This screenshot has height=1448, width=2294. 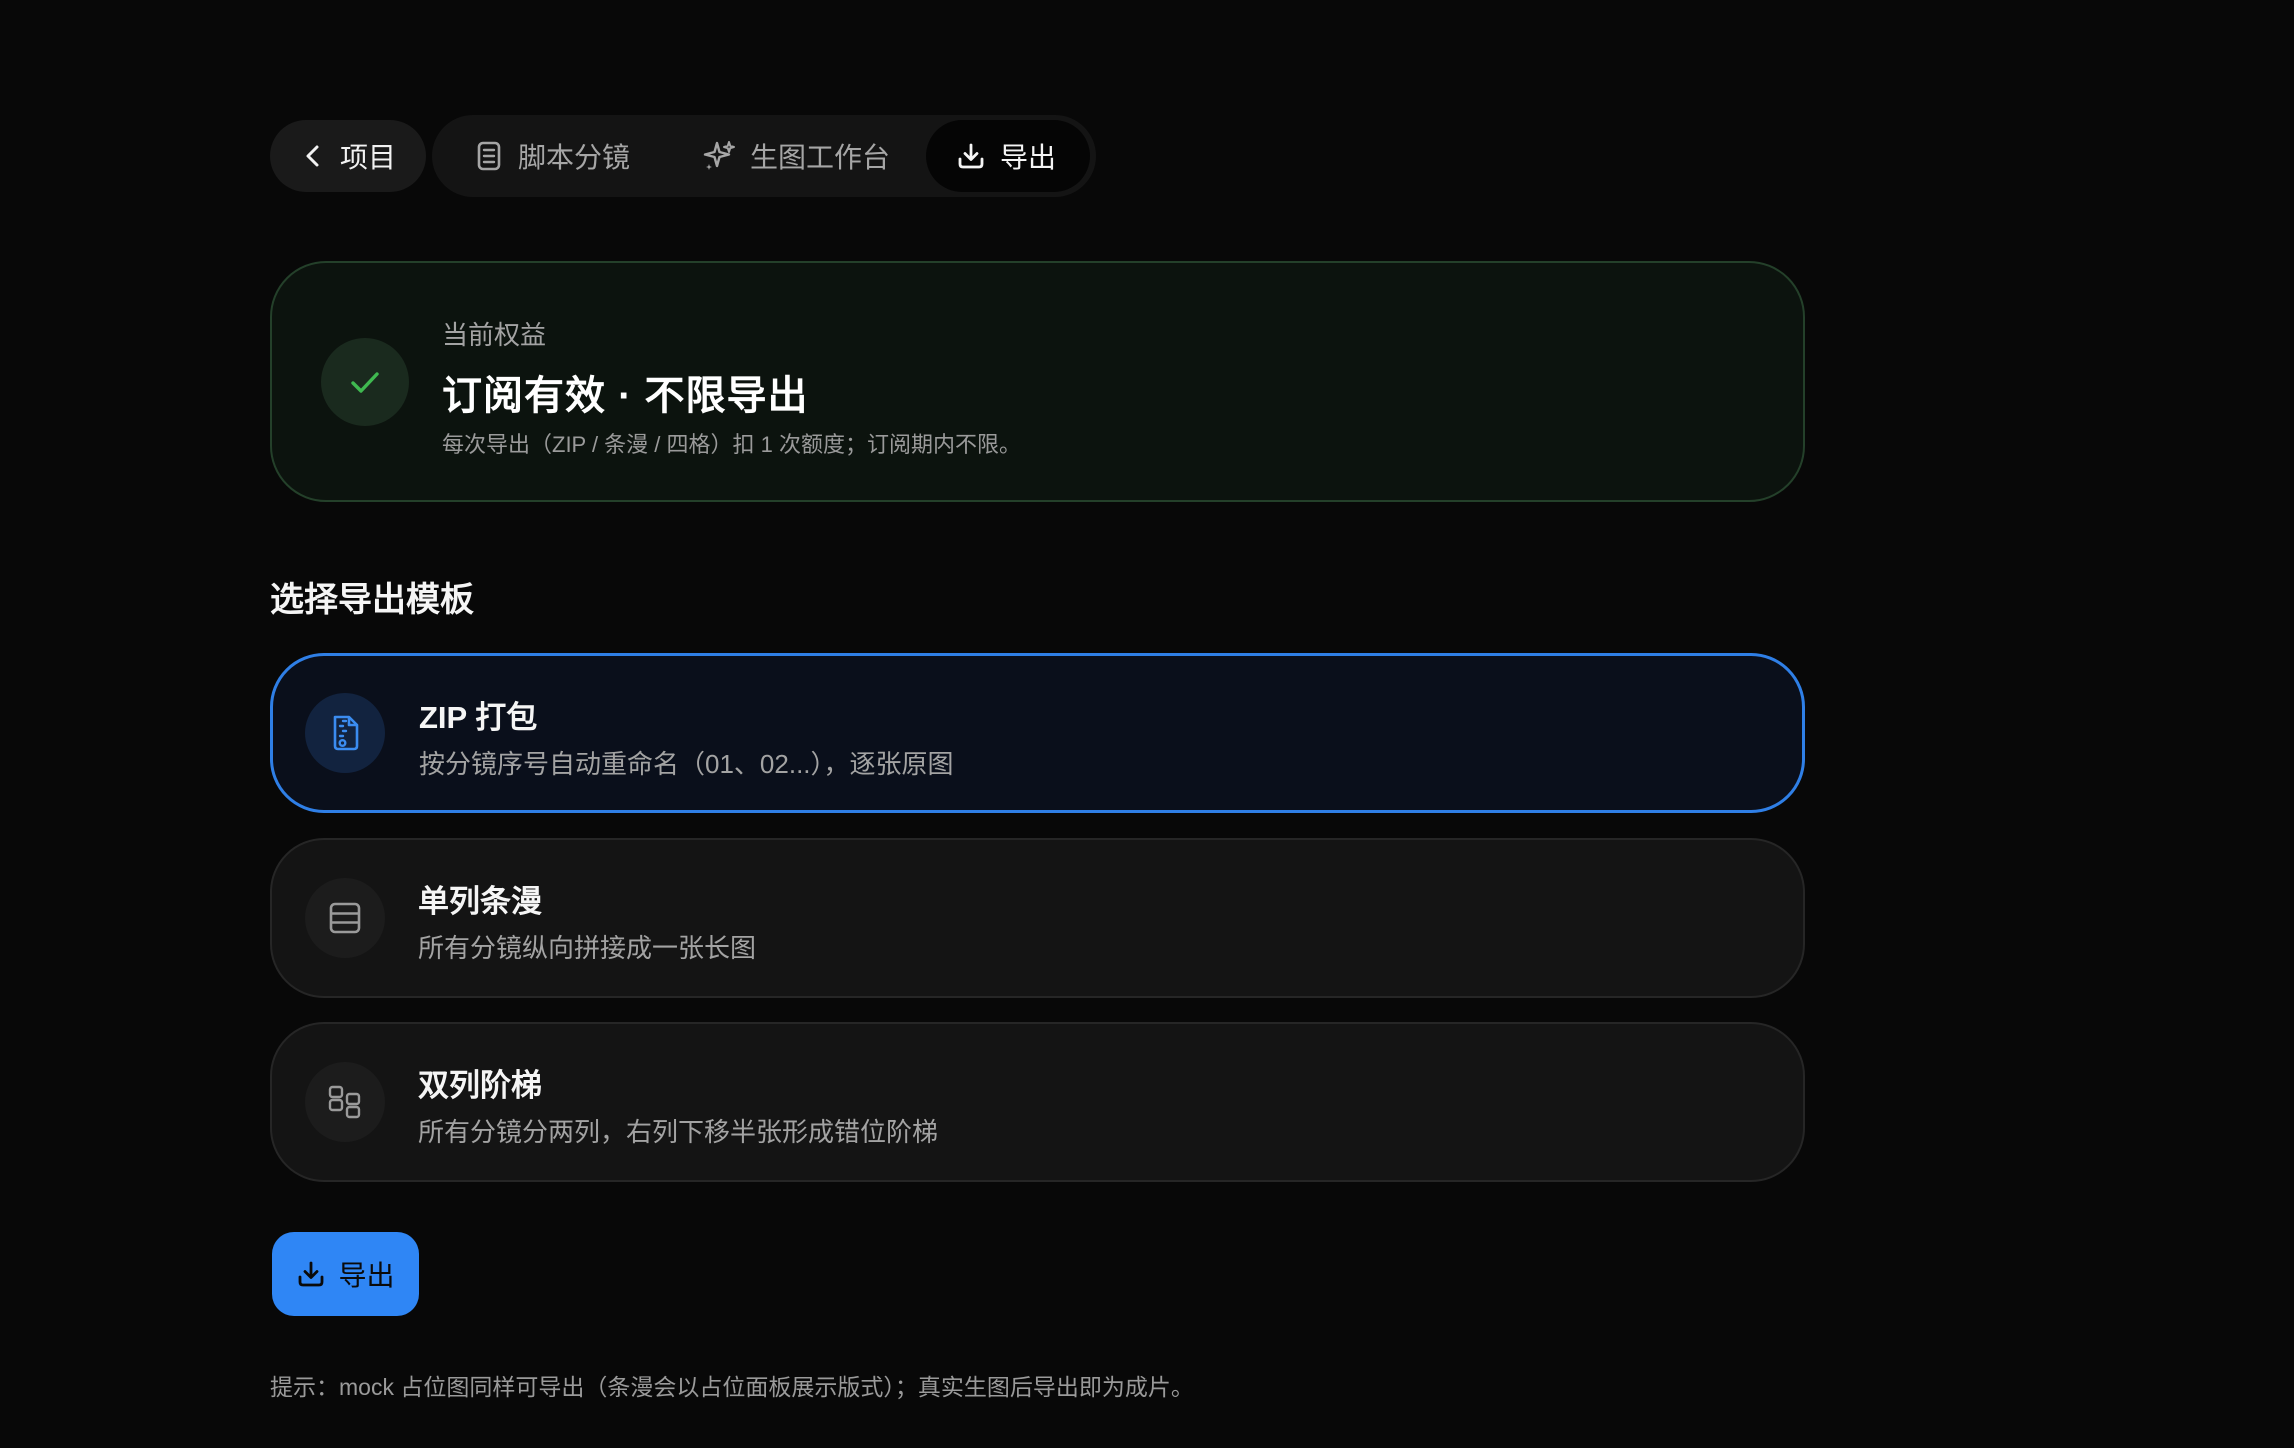 What do you see at coordinates (489, 156) in the screenshot?
I see `script-list-icon` at bounding box center [489, 156].